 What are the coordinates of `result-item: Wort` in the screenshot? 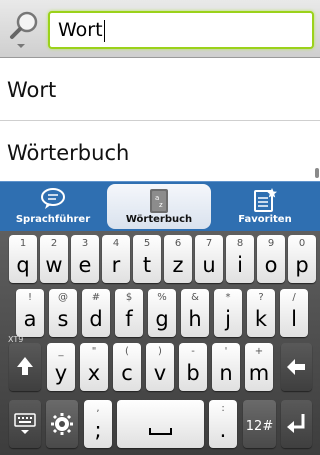 It's located at (160, 90).